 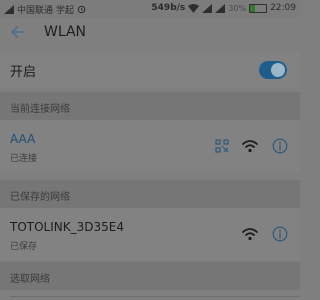 I want to click on status-bar-left: 中国联通 学起, so click(x=45, y=9).